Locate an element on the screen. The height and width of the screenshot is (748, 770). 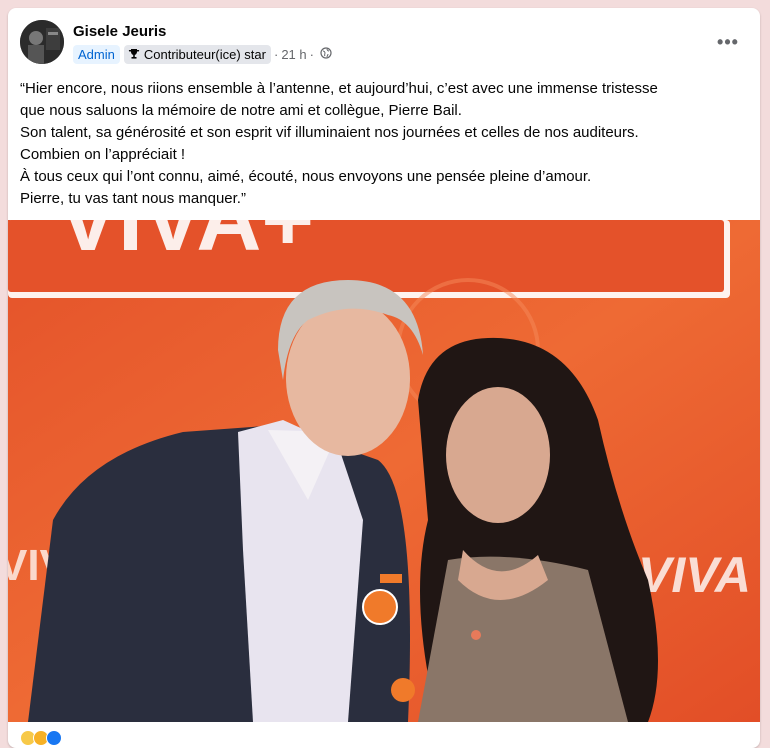
trophy-icon is located at coordinates (133, 54).